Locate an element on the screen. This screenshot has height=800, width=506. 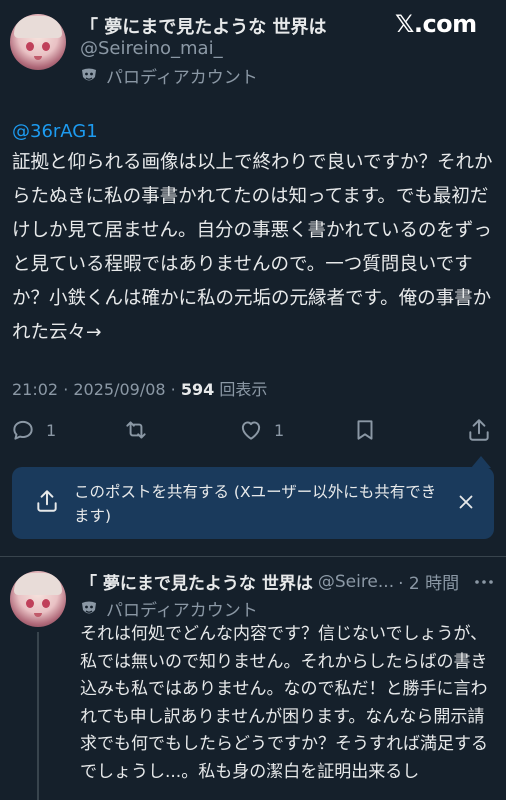
divider is located at coordinates (253, 556).